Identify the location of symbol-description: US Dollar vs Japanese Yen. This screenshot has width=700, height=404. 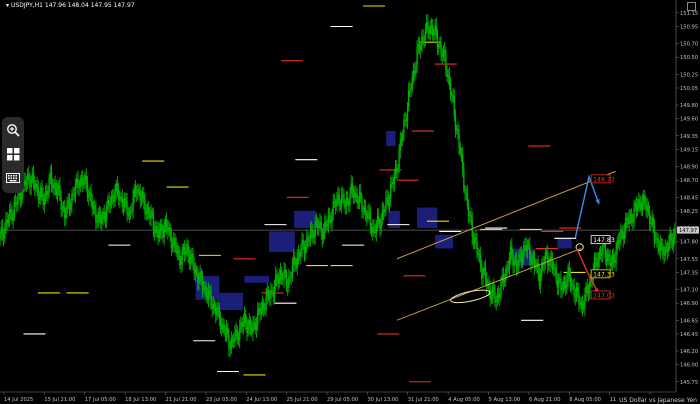
(658, 400).